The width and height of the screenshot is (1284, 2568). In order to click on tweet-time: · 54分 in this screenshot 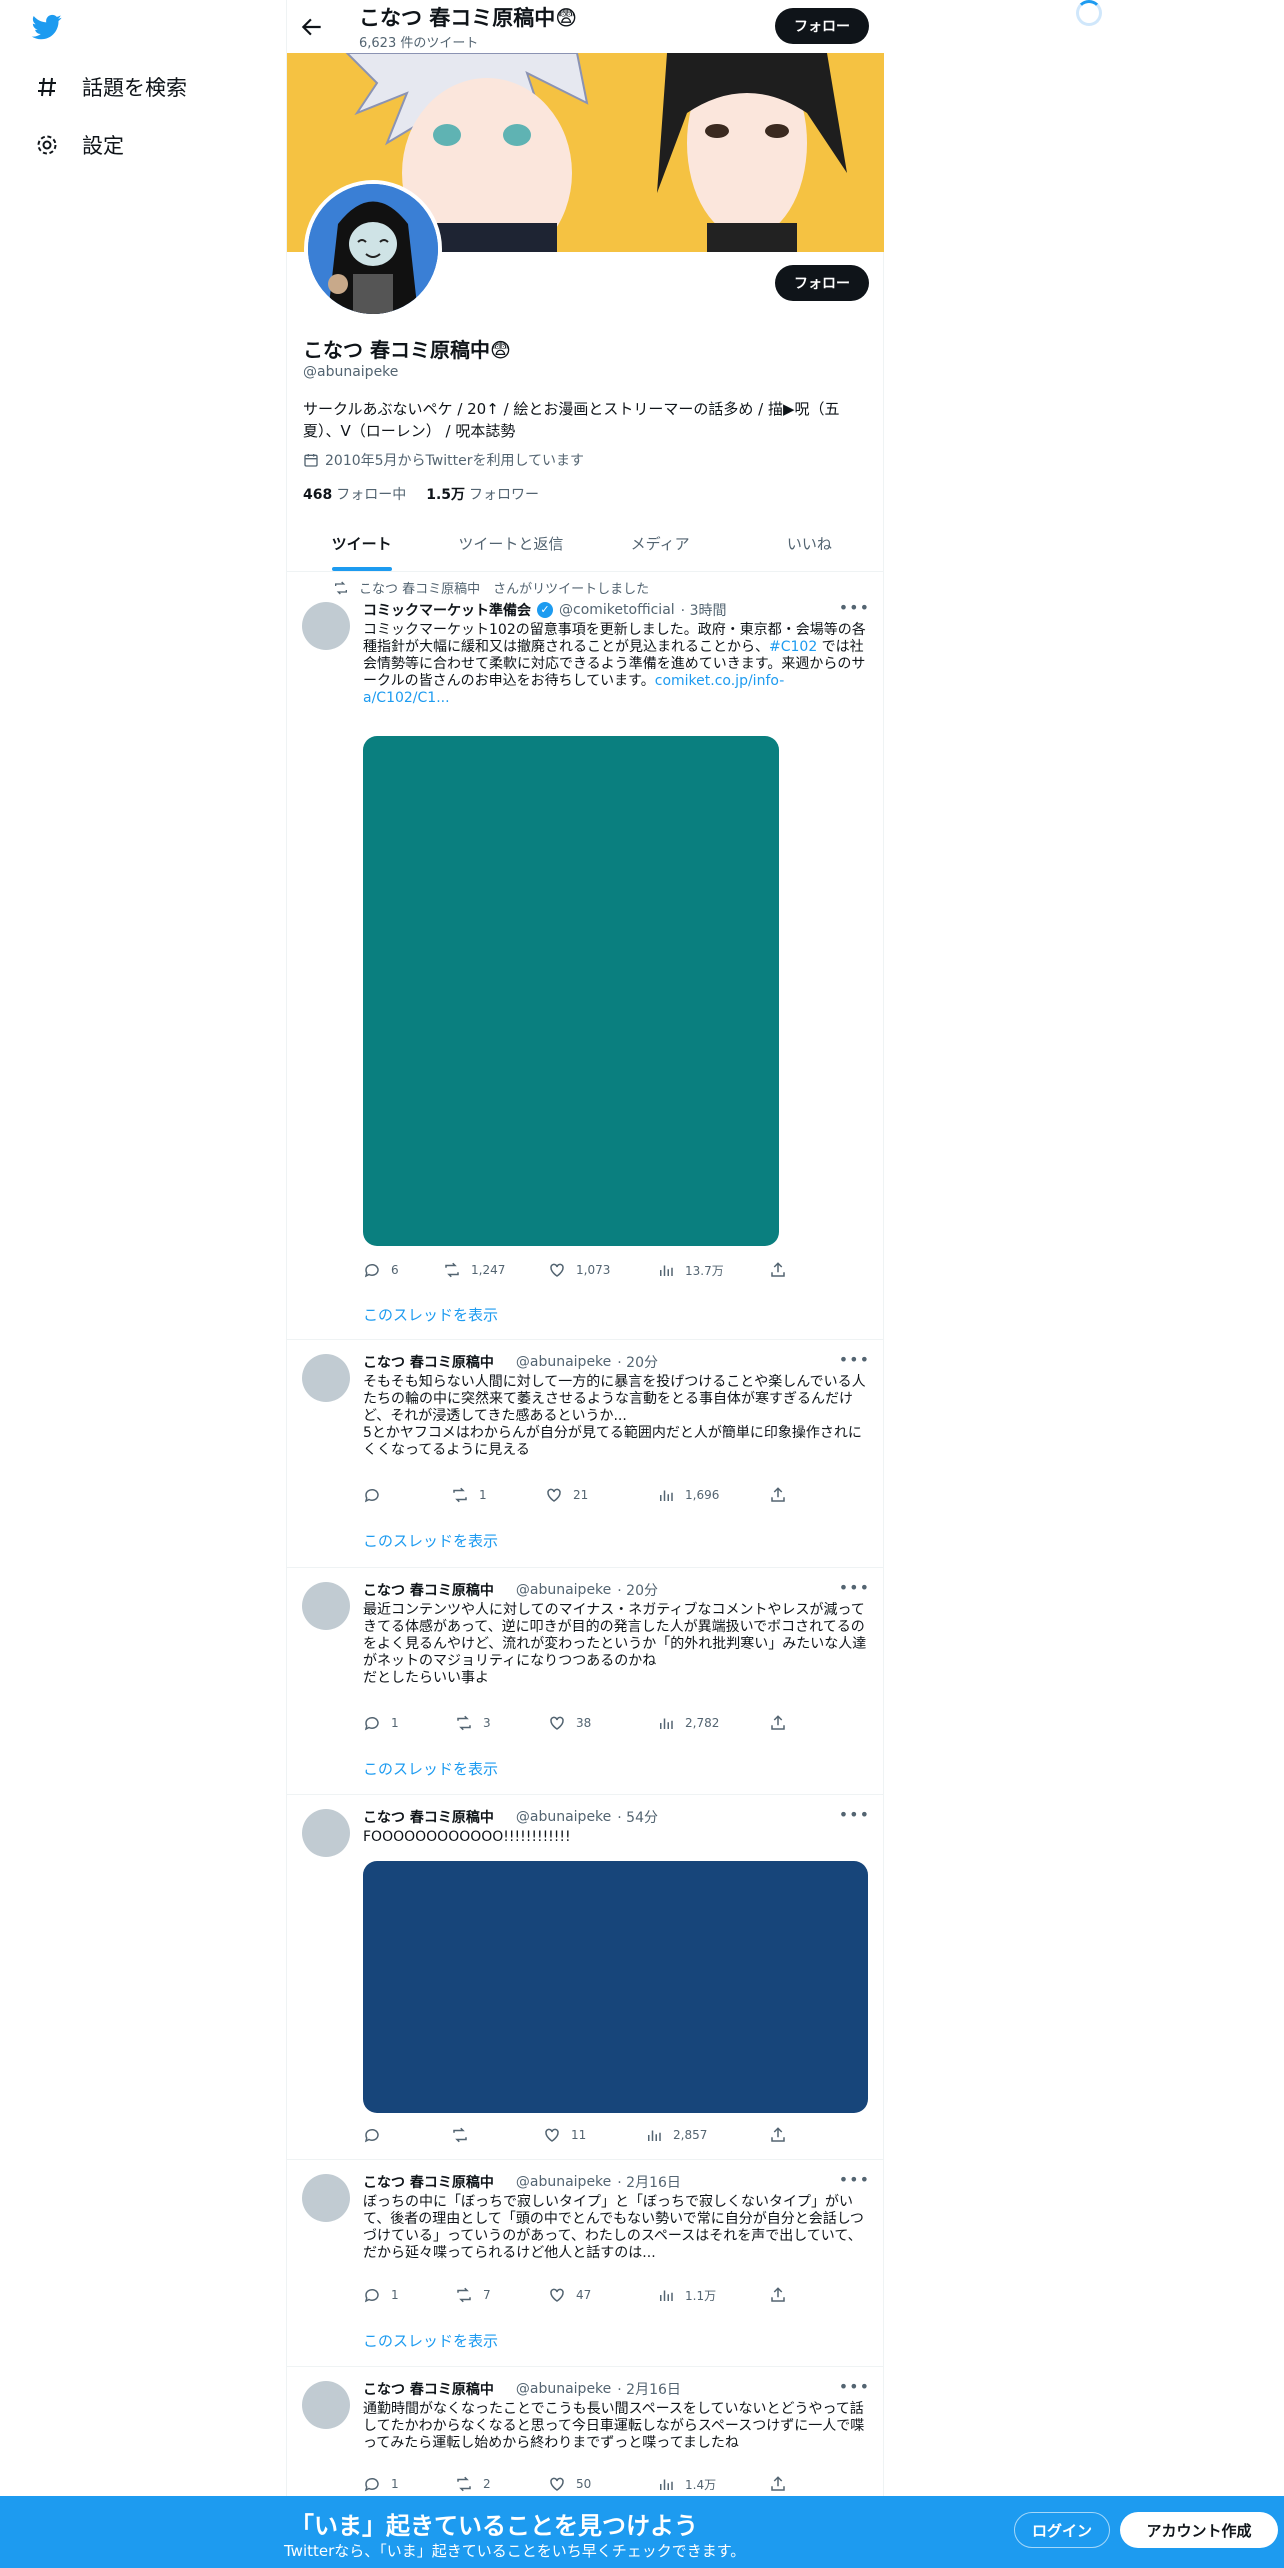, I will do `click(637, 1817)`.